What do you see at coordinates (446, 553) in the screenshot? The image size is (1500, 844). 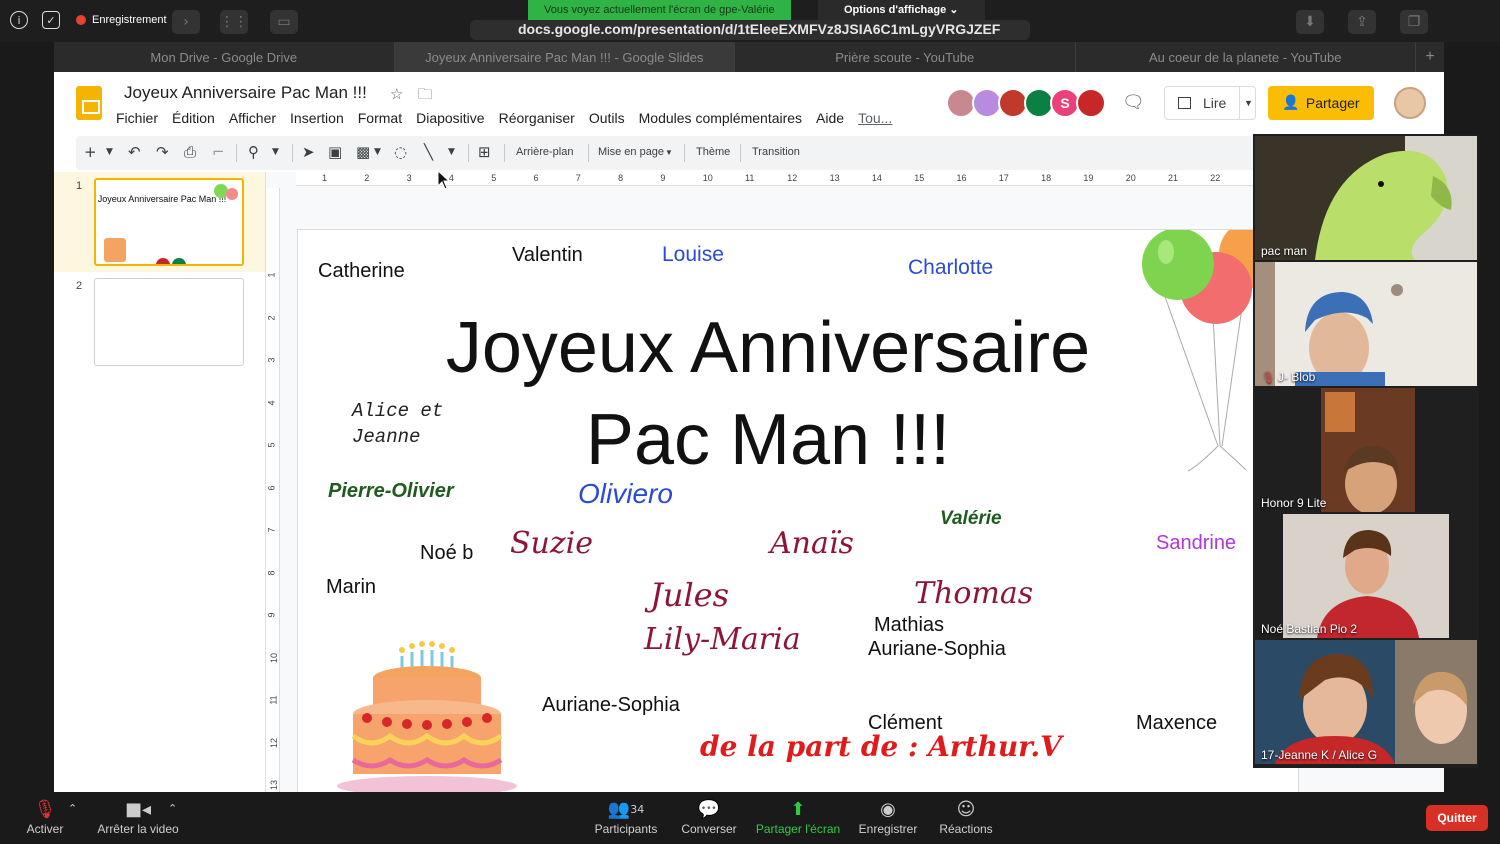 I see `name-text: Noé b` at bounding box center [446, 553].